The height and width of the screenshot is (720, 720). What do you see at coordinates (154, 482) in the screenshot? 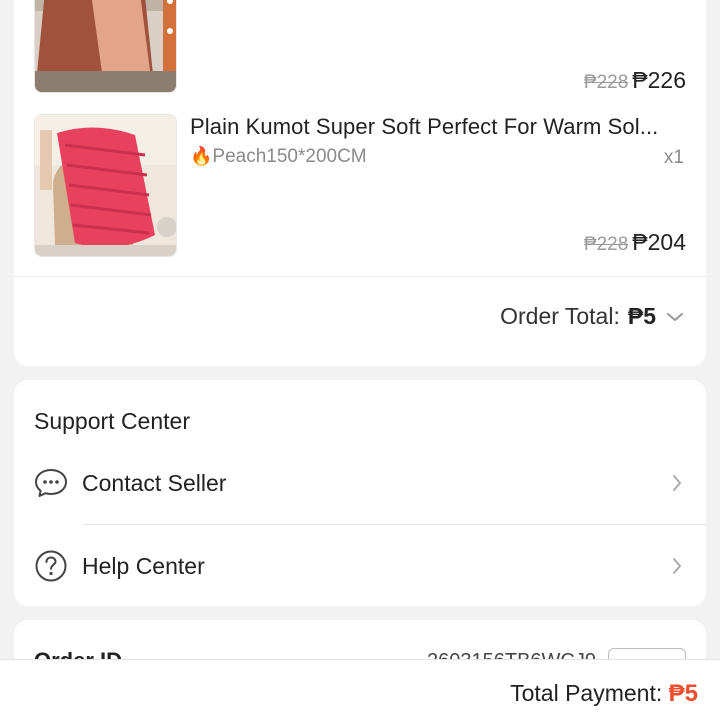
I see `contact-seller-label: Contact Seller` at bounding box center [154, 482].